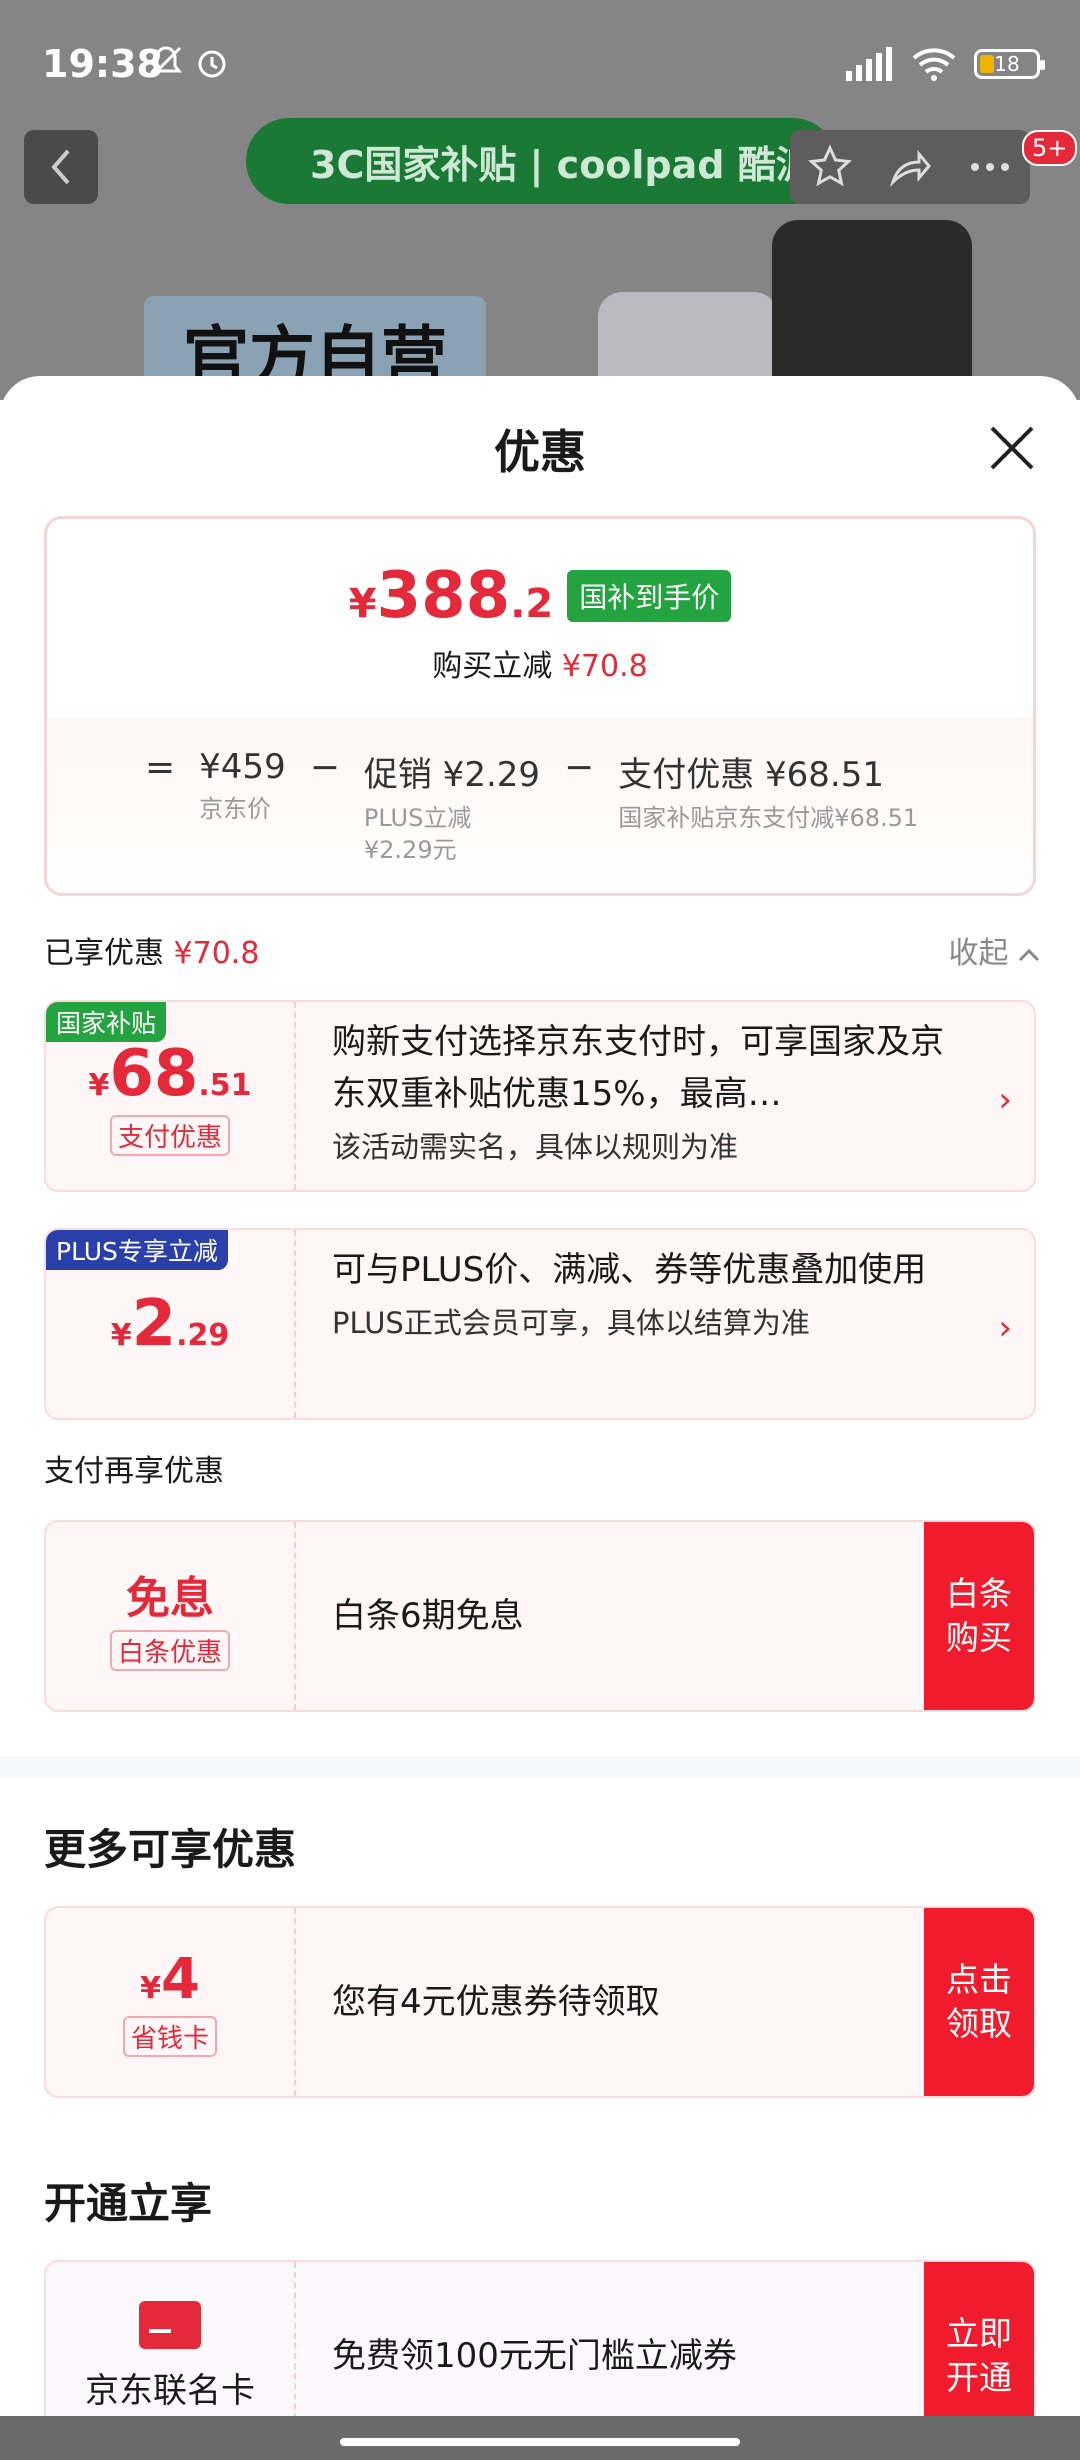 The width and height of the screenshot is (1080, 2460). What do you see at coordinates (242, 767) in the screenshot?
I see `jd-price-value: ¥459` at bounding box center [242, 767].